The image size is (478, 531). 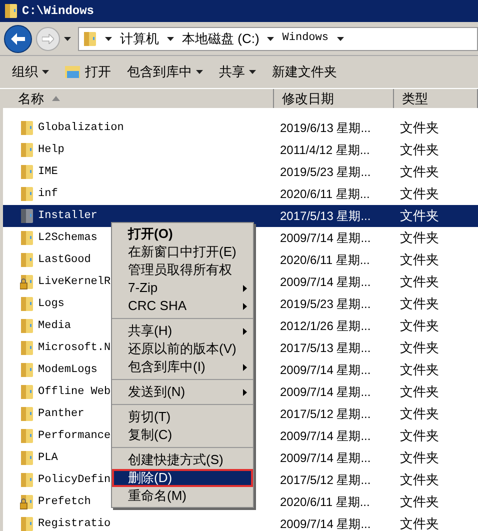 I want to click on toolbar-button: 包含到库中, so click(x=165, y=72).